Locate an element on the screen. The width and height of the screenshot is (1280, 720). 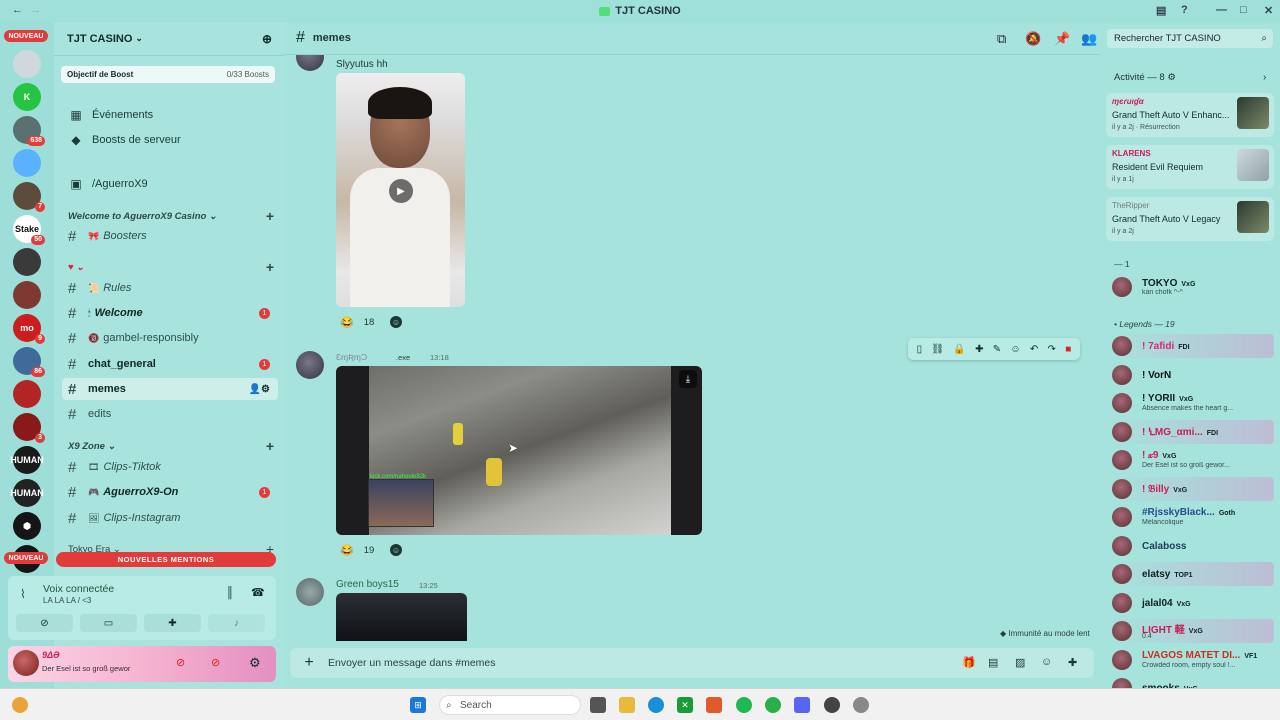
forward-arrow-icon: → is located at coordinates (35, 10).